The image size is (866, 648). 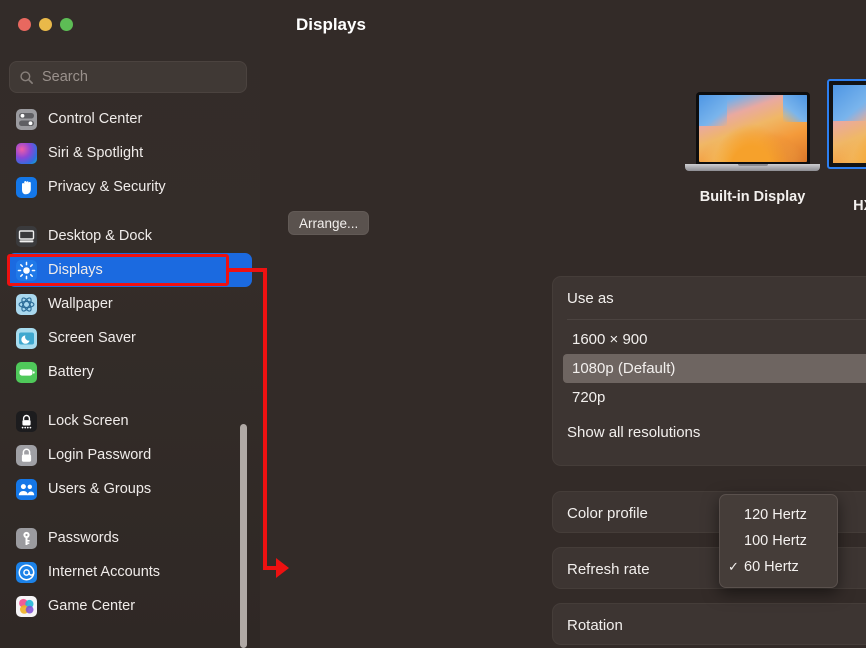 I want to click on sidebar-item-label: Privacy & Security, so click(x=107, y=187).